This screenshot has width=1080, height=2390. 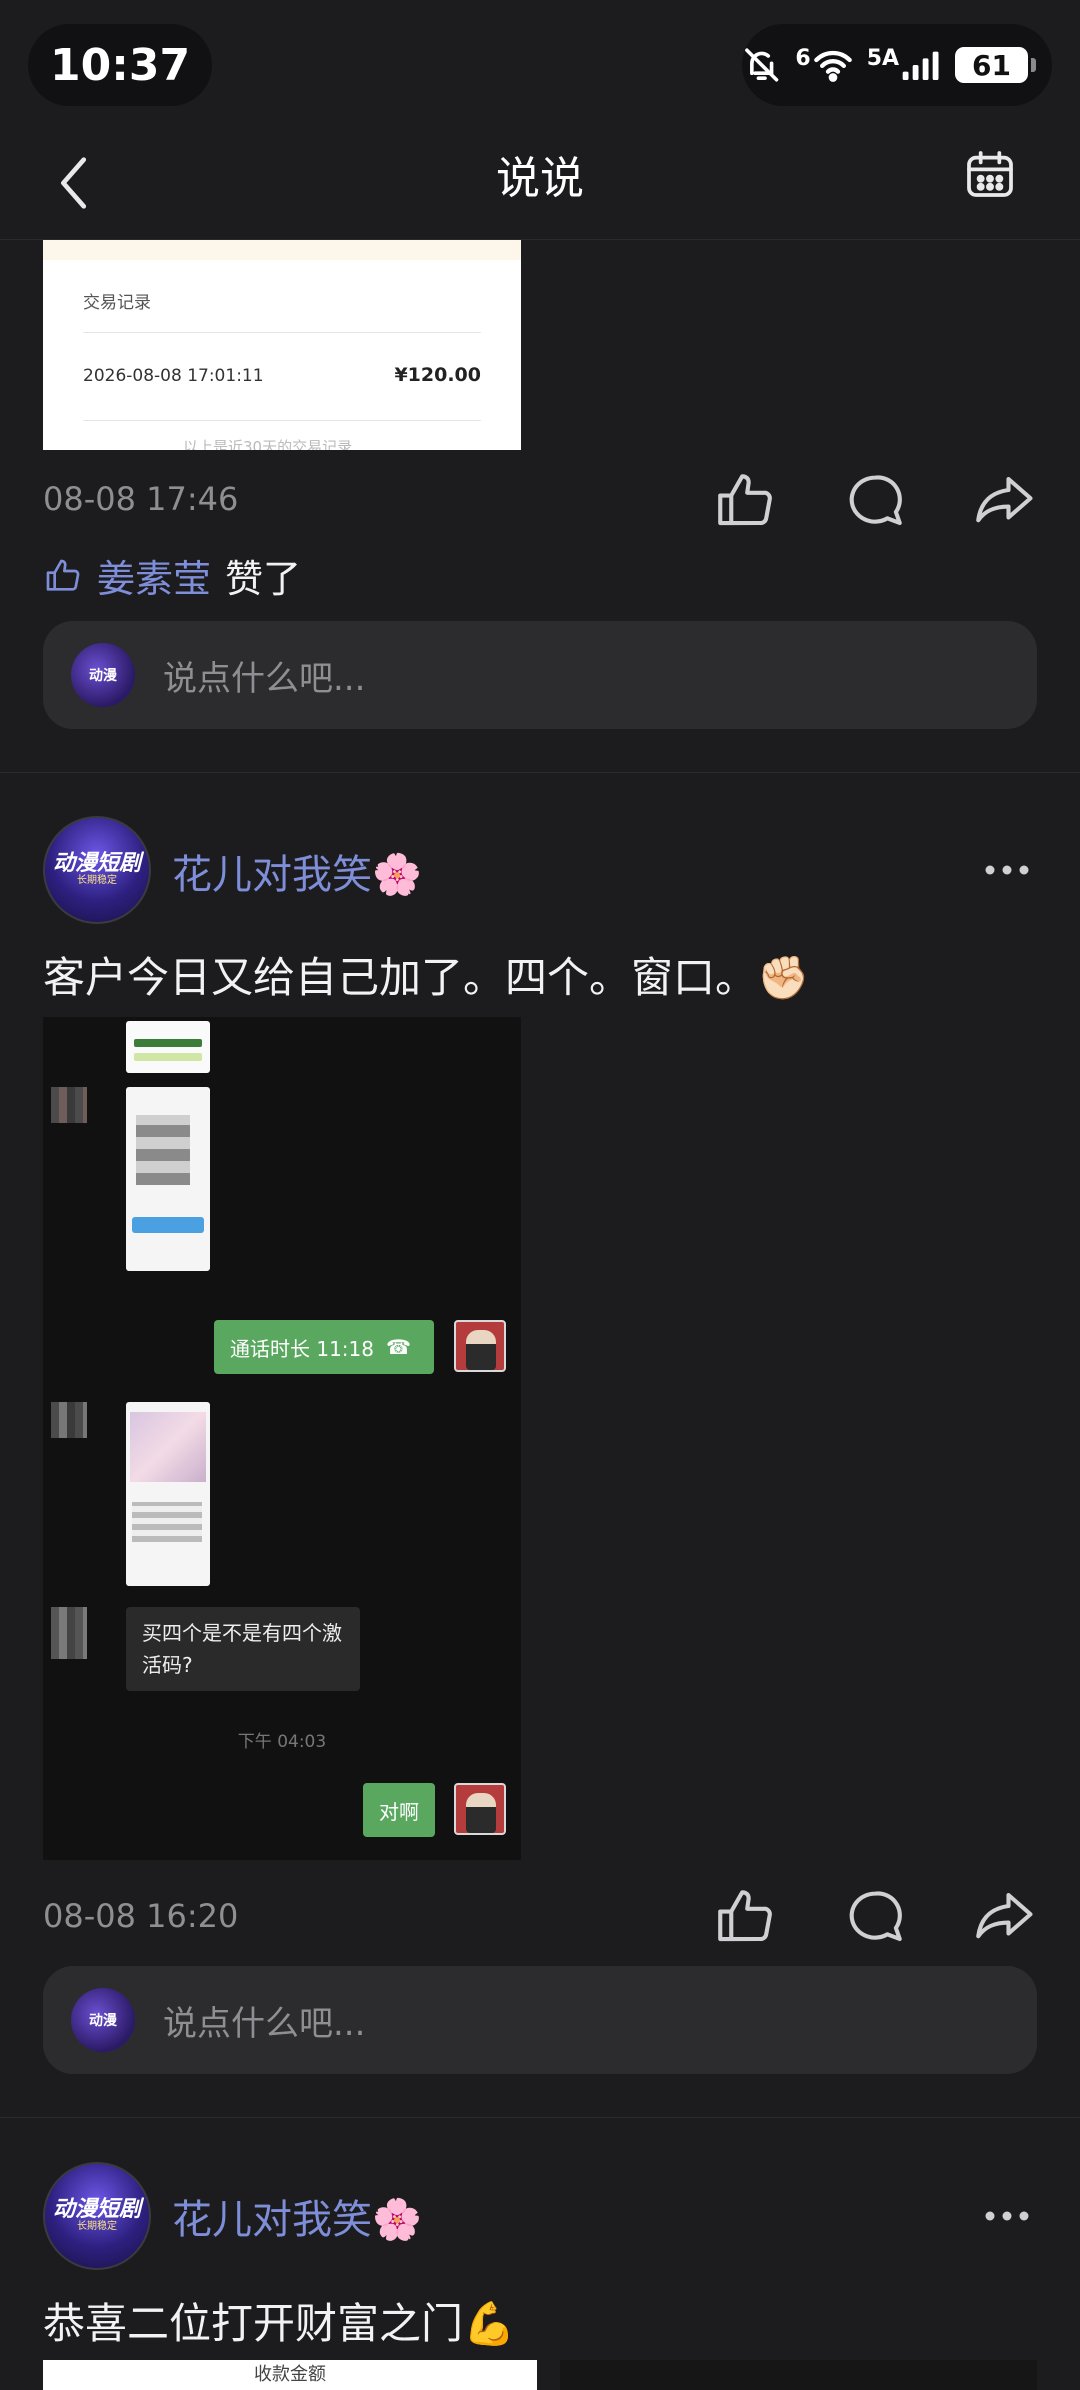 What do you see at coordinates (883, 58) in the screenshot?
I see `network-label-b: 5A` at bounding box center [883, 58].